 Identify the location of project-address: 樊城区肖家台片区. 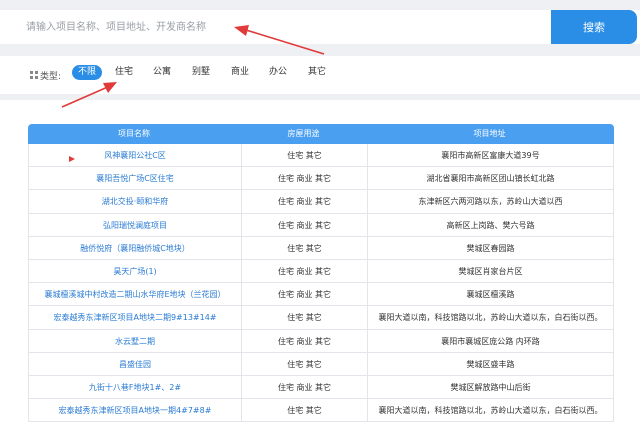
(490, 271).